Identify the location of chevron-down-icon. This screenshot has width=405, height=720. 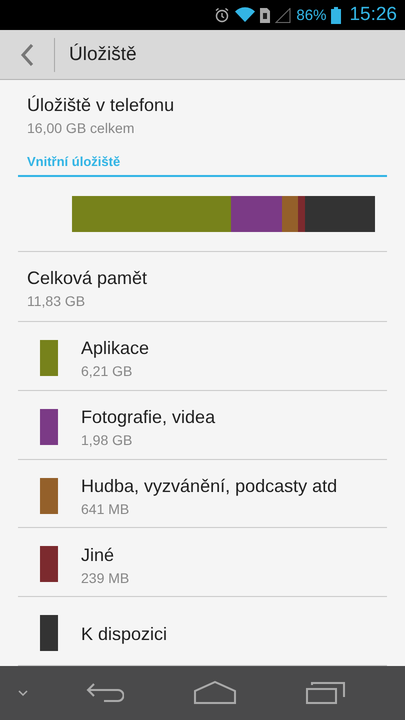
(23, 693).